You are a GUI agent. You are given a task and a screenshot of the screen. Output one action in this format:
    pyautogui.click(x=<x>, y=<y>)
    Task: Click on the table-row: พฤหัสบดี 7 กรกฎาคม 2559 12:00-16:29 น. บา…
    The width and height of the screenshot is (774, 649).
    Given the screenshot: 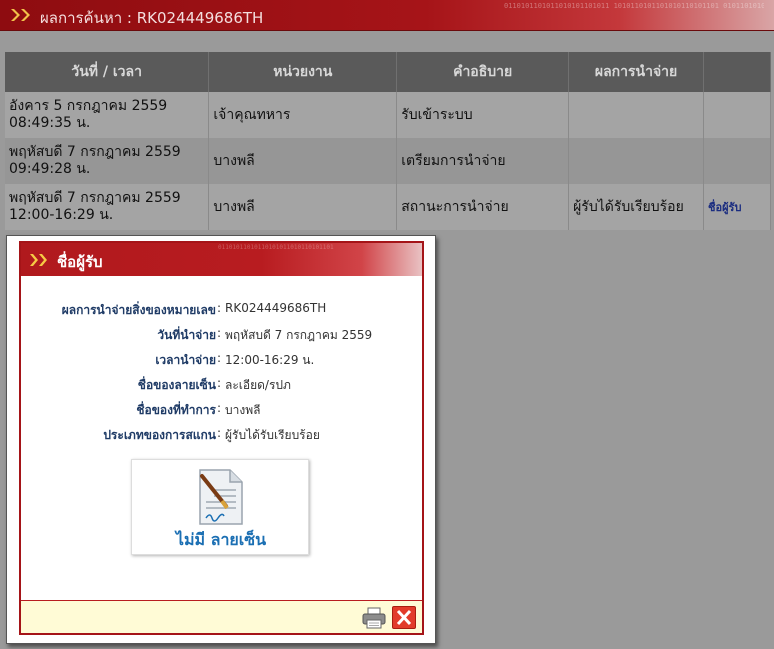 What is the action you would take?
    pyautogui.click(x=388, y=207)
    